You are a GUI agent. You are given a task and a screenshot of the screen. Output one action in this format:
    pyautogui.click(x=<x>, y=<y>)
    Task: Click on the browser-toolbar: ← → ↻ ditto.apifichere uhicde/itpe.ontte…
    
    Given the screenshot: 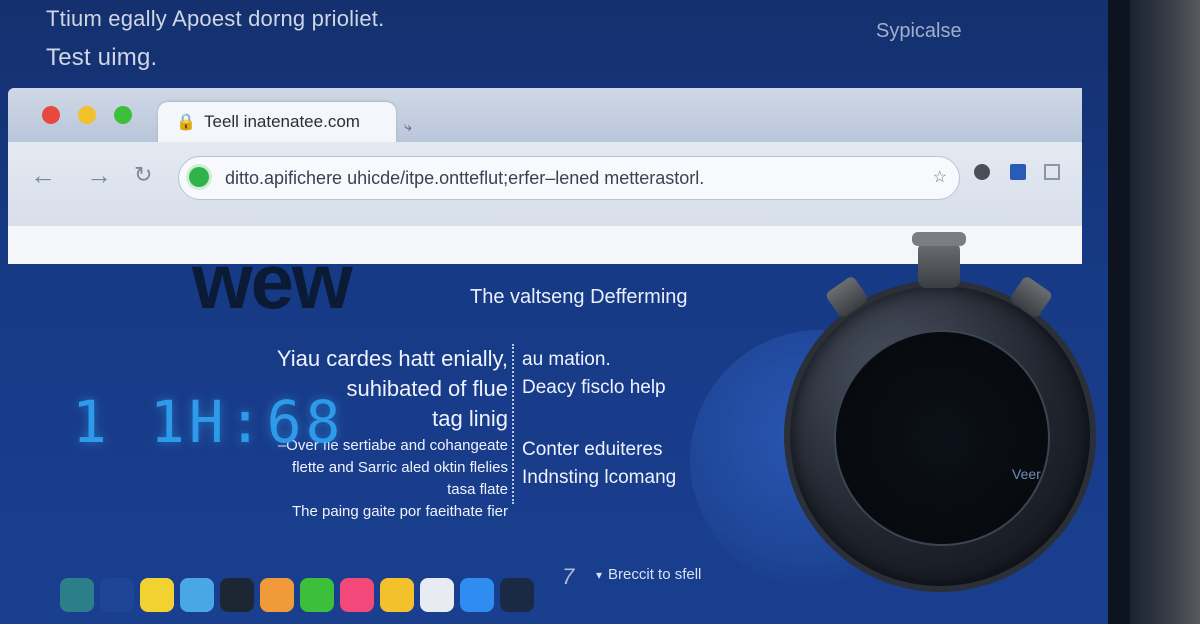 What is the action you would take?
    pyautogui.click(x=545, y=184)
    